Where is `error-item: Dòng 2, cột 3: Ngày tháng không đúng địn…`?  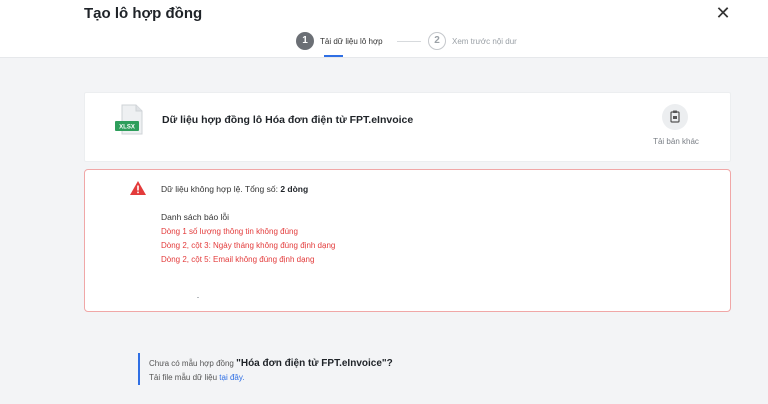
error-item: Dòng 2, cột 3: Ngày tháng không đúng địn… is located at coordinates (248, 245).